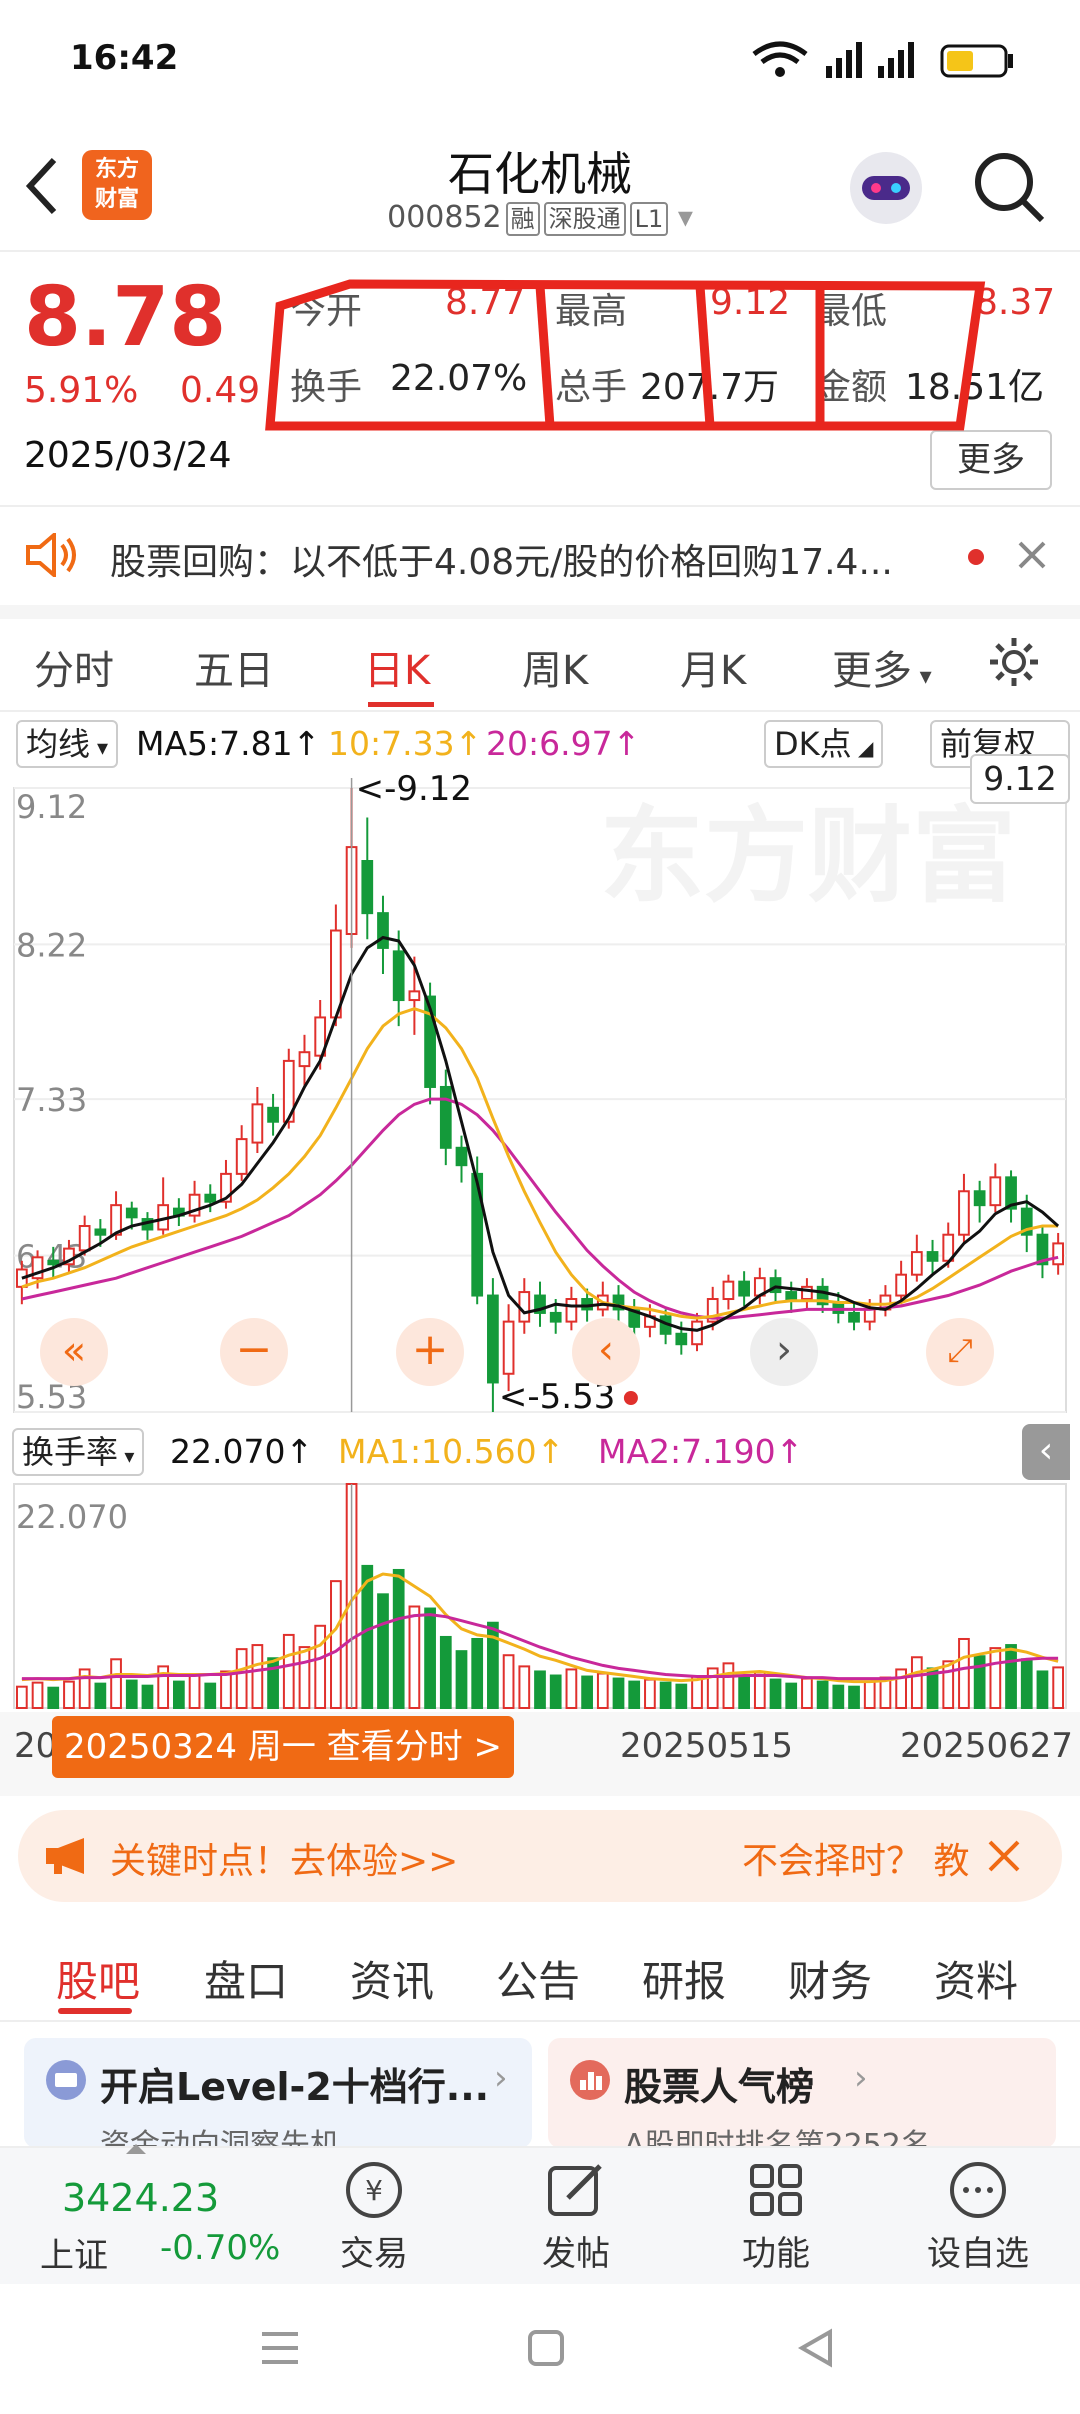 Image resolution: width=1080 pixels, height=2414 pixels. I want to click on nav-post-label: 发帖, so click(576, 2250).